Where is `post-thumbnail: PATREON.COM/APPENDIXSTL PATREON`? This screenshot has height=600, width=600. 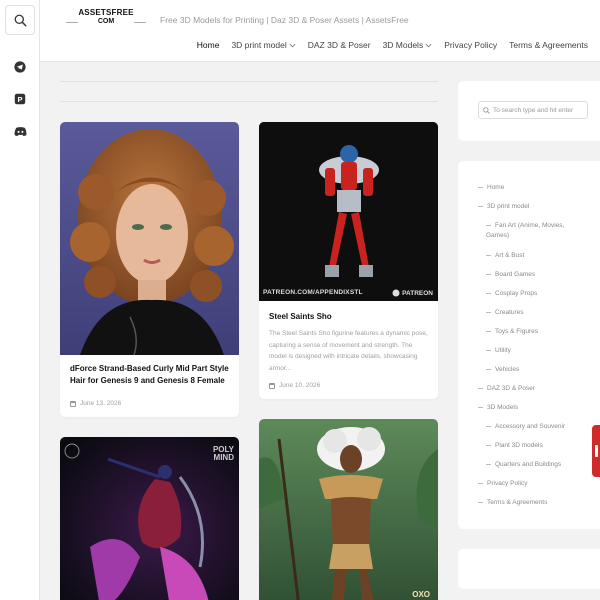 post-thumbnail: PATREON.COM/APPENDIXSTL PATREON is located at coordinates (348, 211).